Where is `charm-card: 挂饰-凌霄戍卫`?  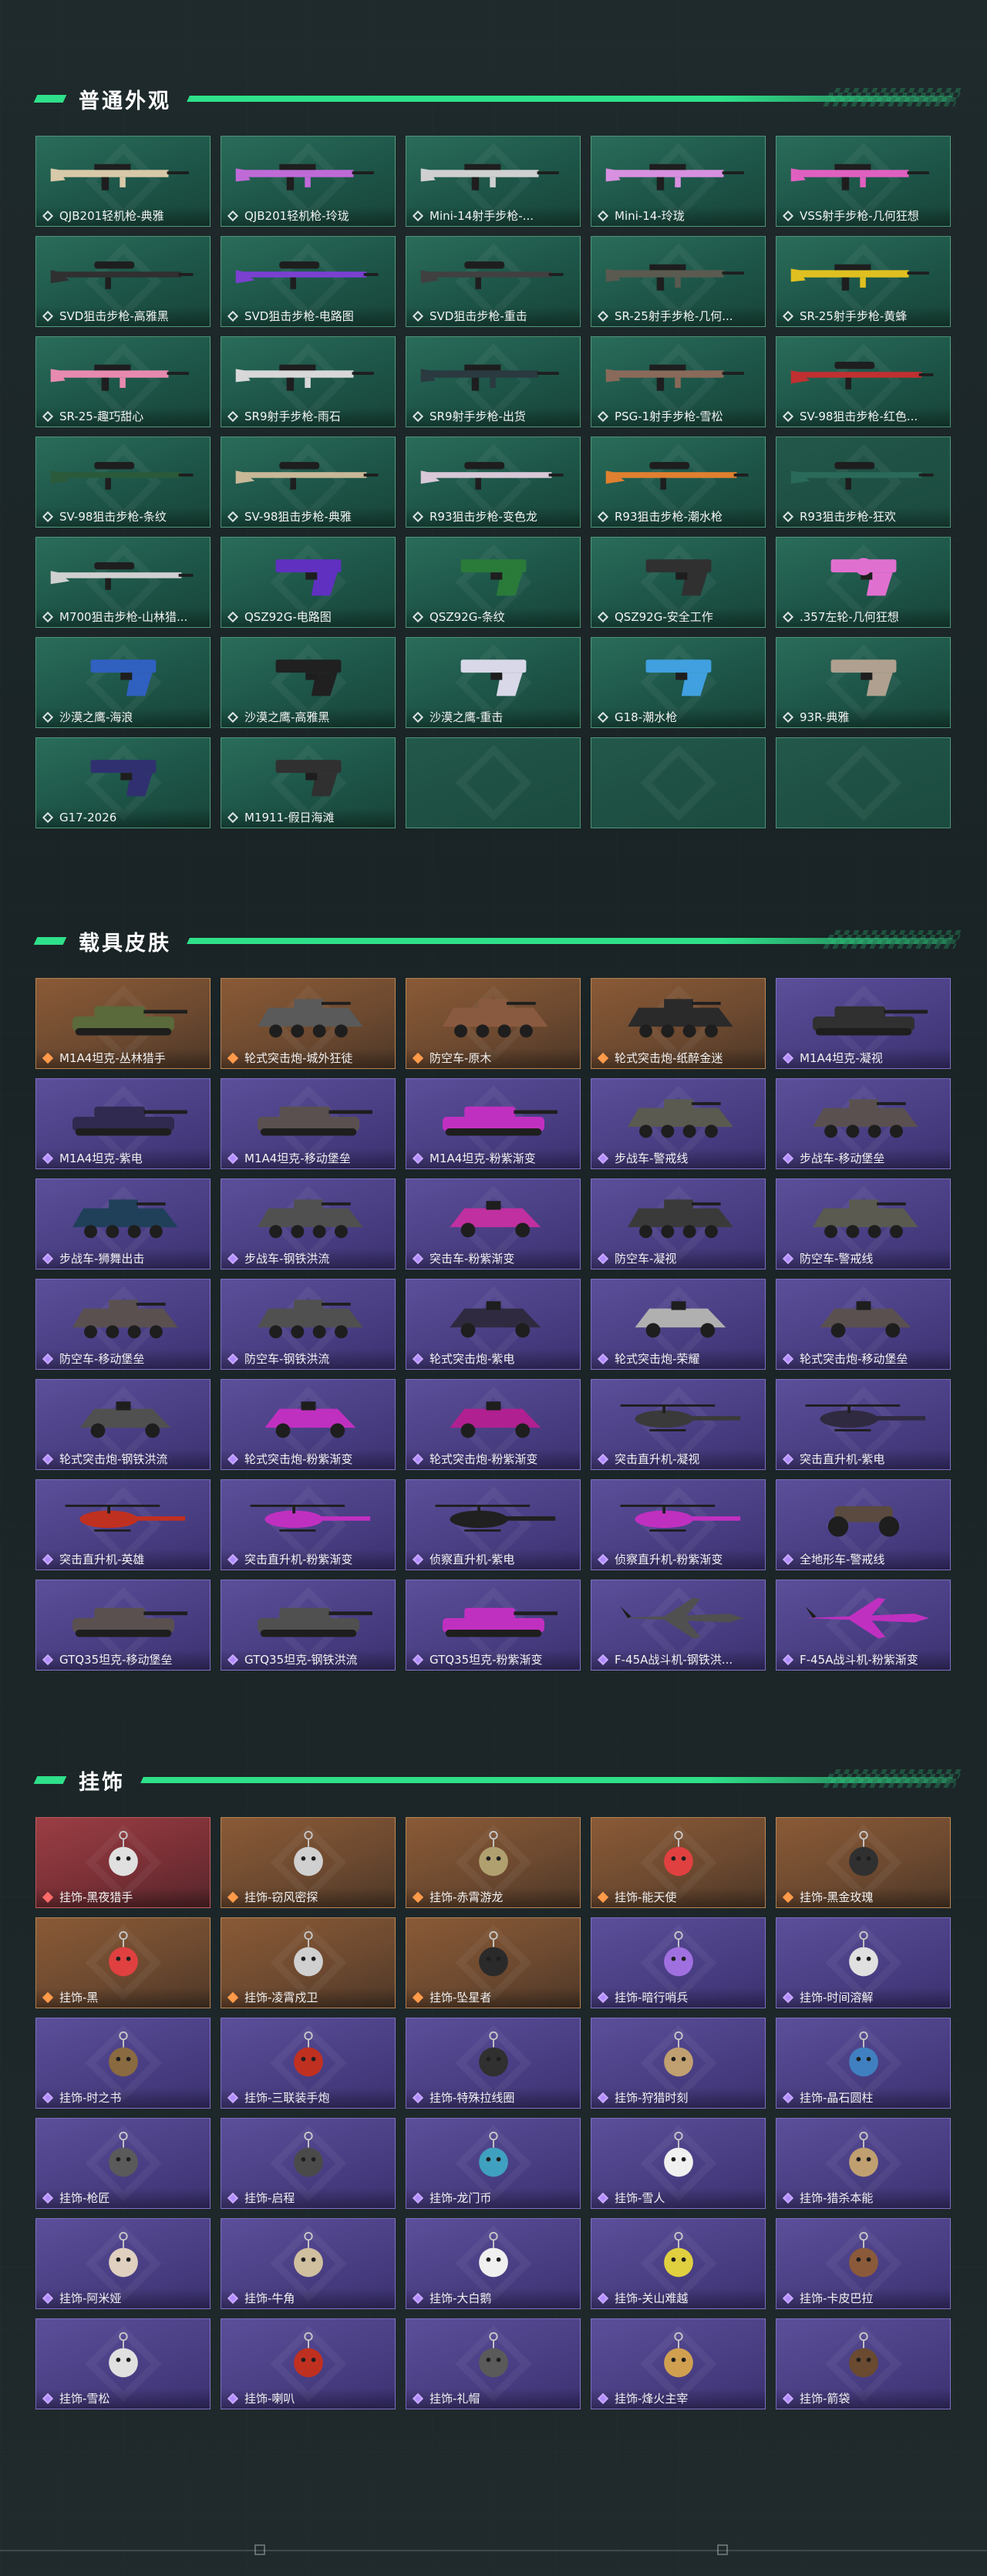
charm-card: 挂饰-凌霄戍卫 is located at coordinates (308, 1962).